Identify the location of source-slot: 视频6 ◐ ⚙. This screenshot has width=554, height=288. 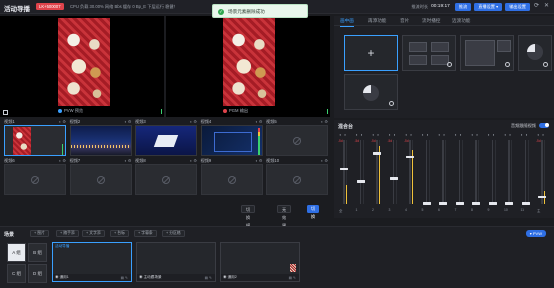
(35, 176).